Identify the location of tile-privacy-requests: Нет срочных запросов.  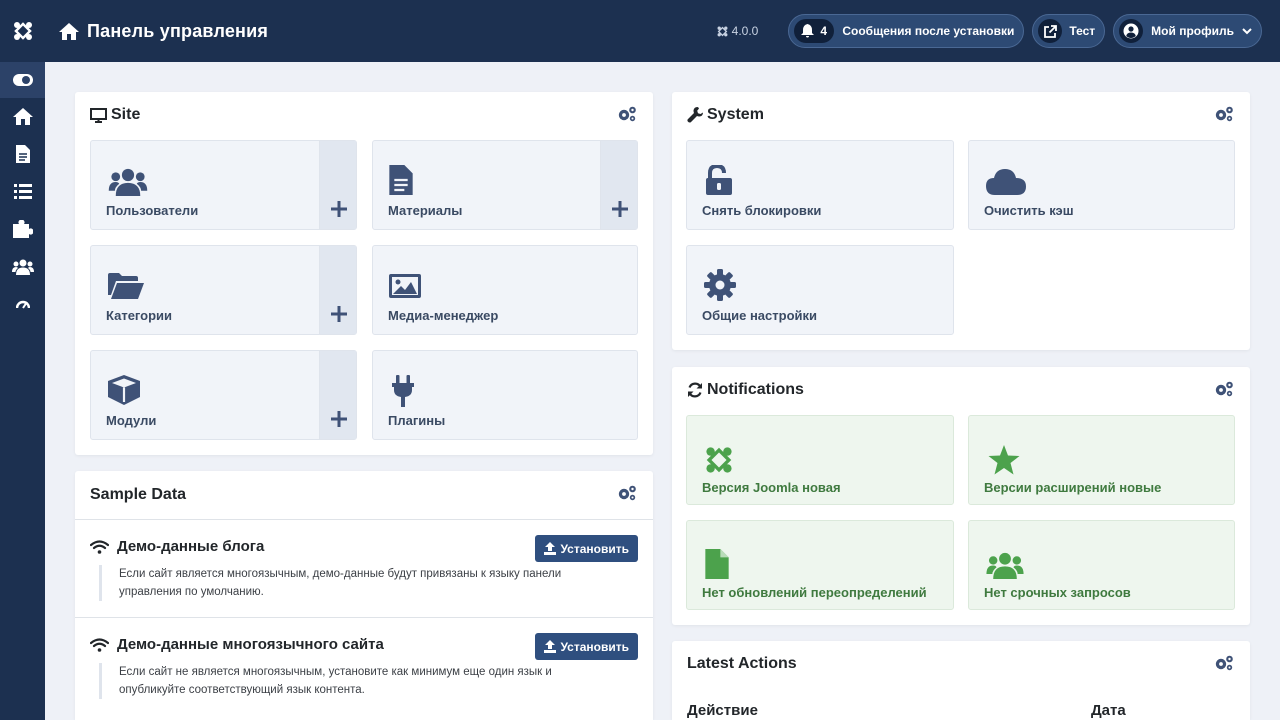
(1101, 565).